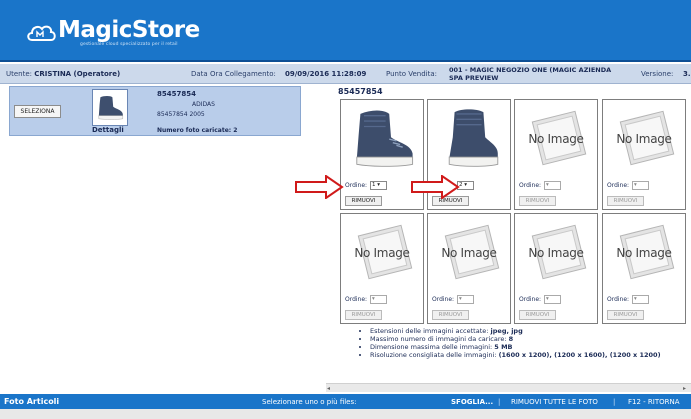 This screenshot has height=419, width=691. Describe the element at coordinates (515, 347) in the screenshot. I see `list-item: Dimensione massima delle immagini: 5 MB` at that location.